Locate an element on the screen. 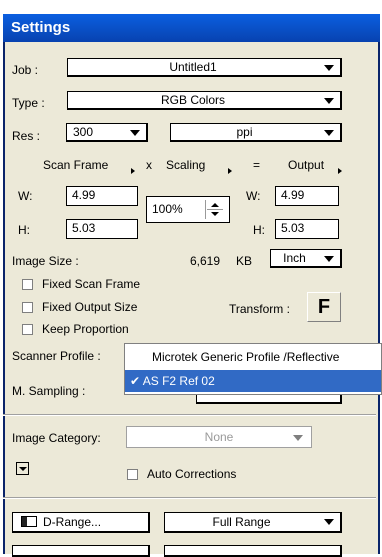 The height and width of the screenshot is (557, 382). d-range-value: Full Range is located at coordinates (241, 522).